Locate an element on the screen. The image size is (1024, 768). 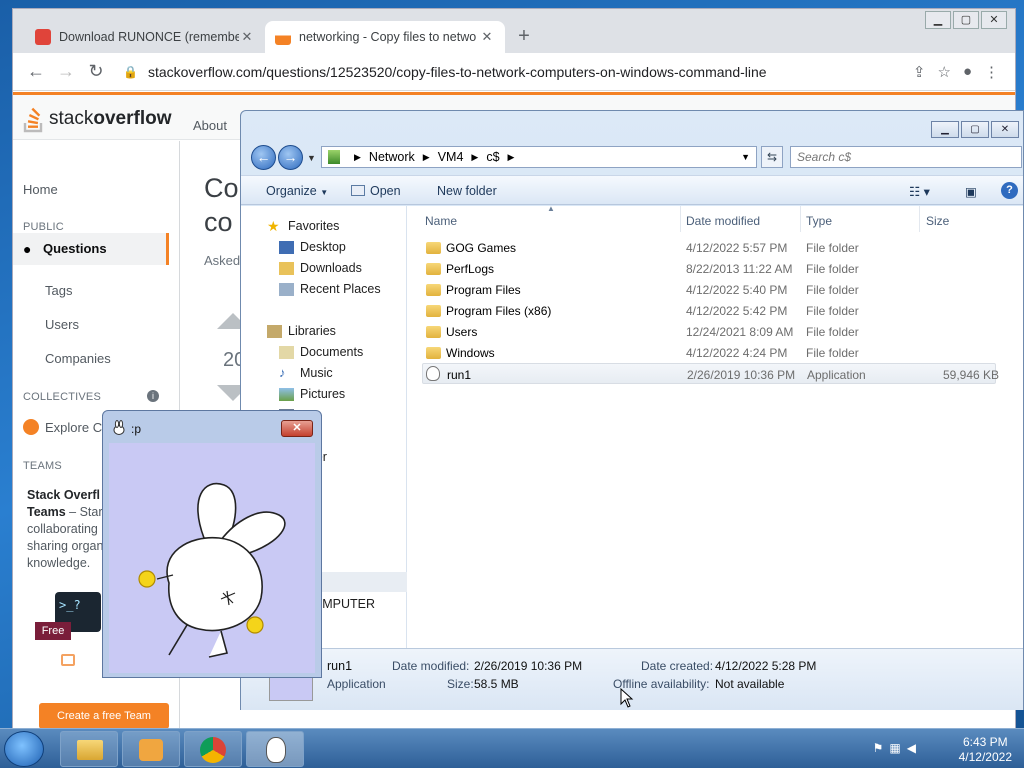
new-tab-button: + is located at coordinates (524, 36).